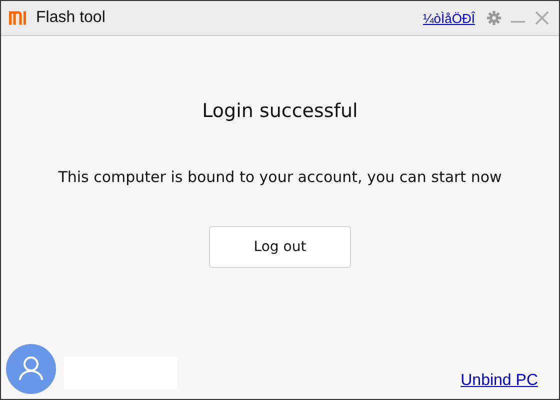  I want to click on logo-icon, so click(17, 18).